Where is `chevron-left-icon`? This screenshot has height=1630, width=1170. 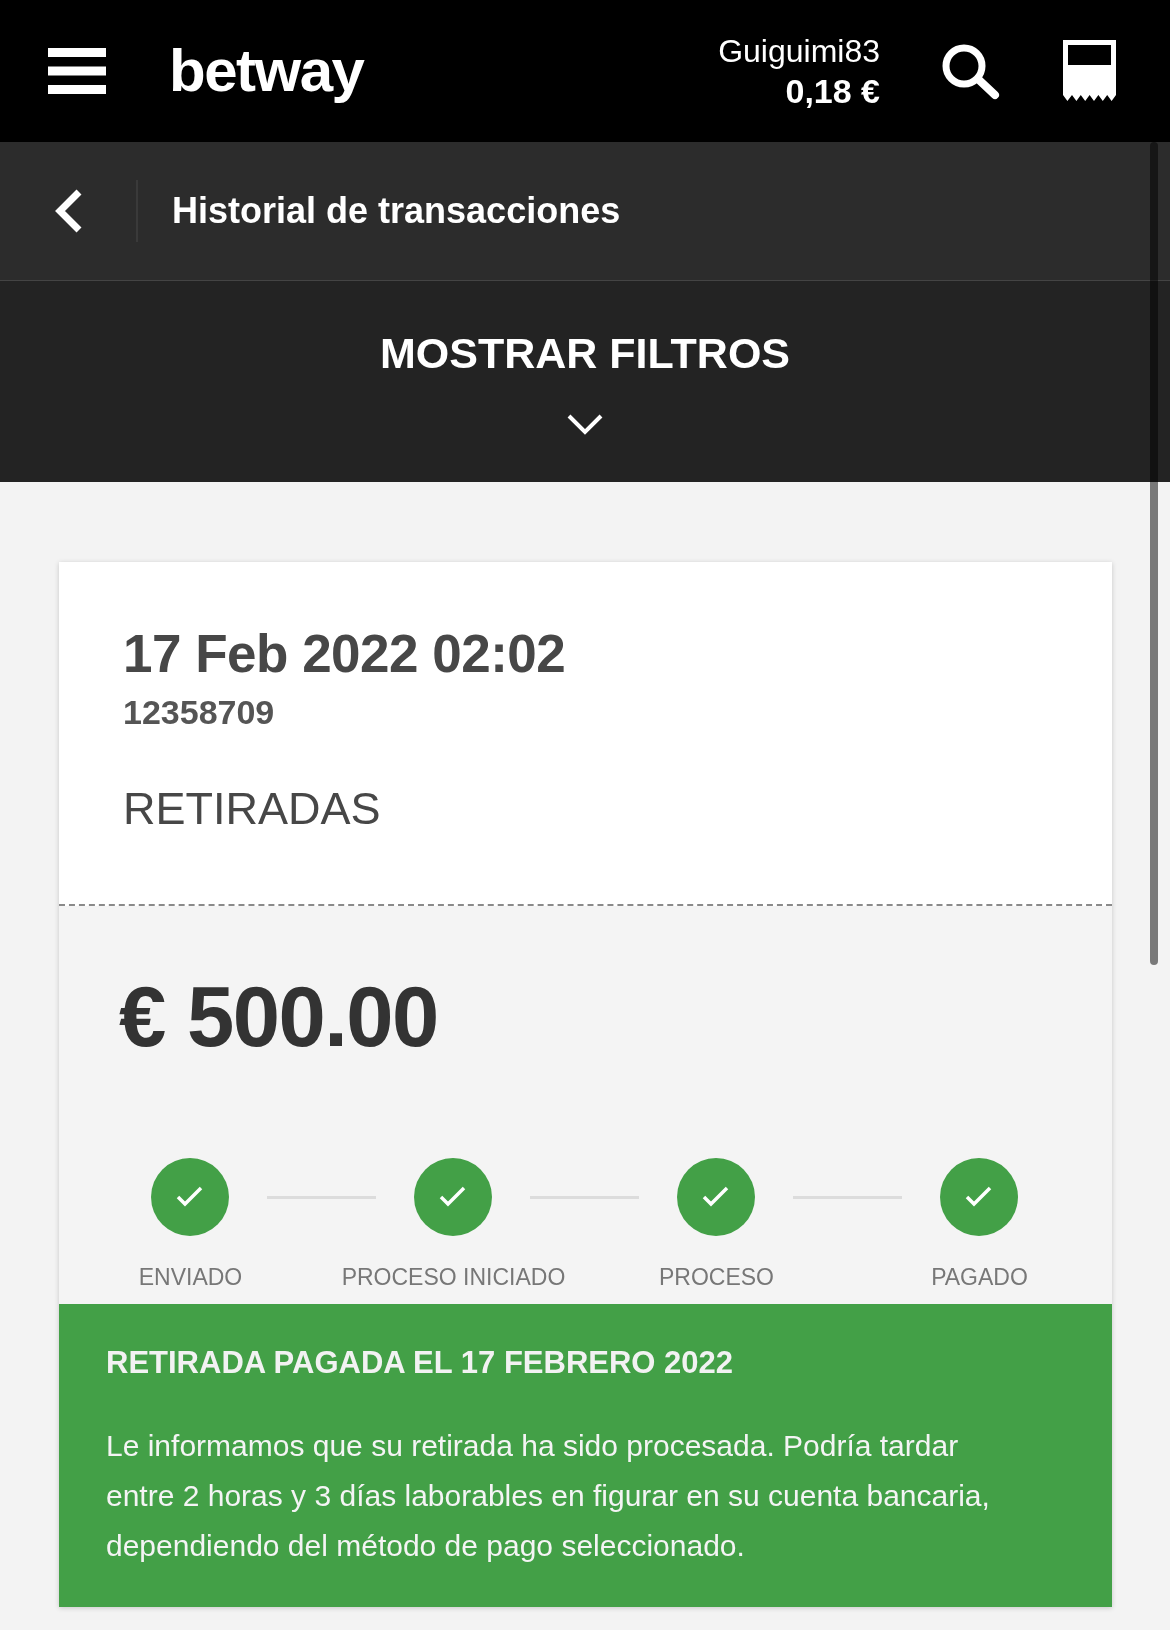
chevron-left-icon is located at coordinates (68, 211).